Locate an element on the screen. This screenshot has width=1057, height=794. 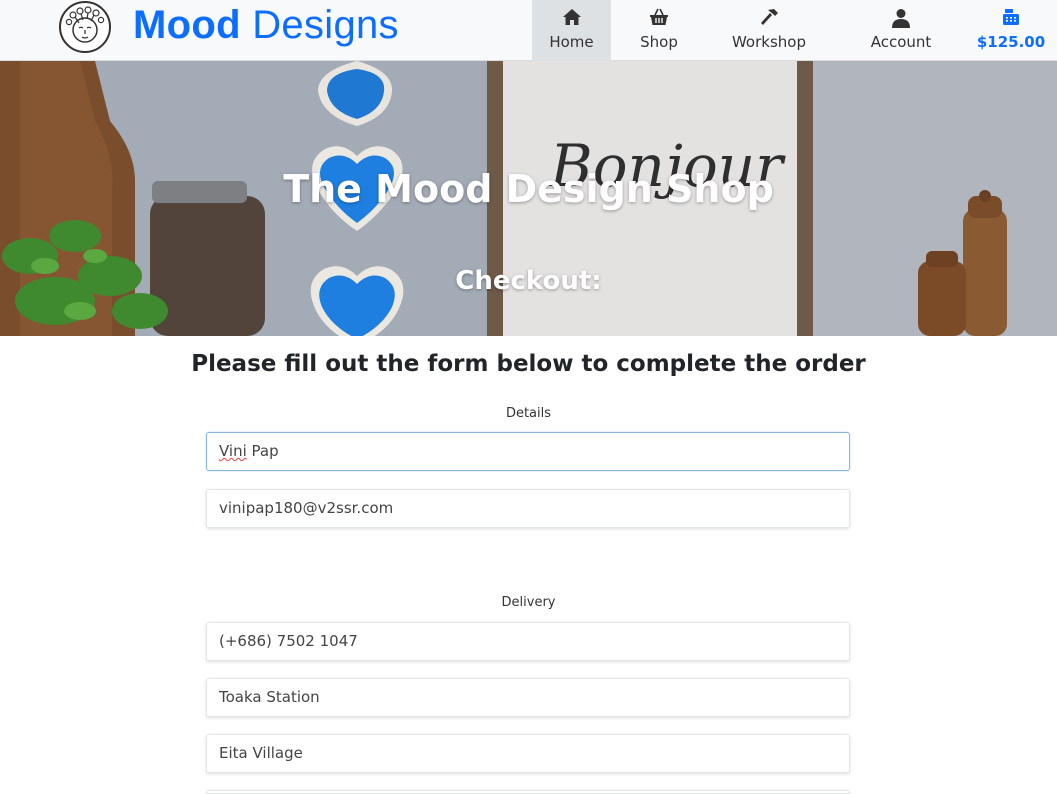
details-section-label: Details is located at coordinates (528, 413).